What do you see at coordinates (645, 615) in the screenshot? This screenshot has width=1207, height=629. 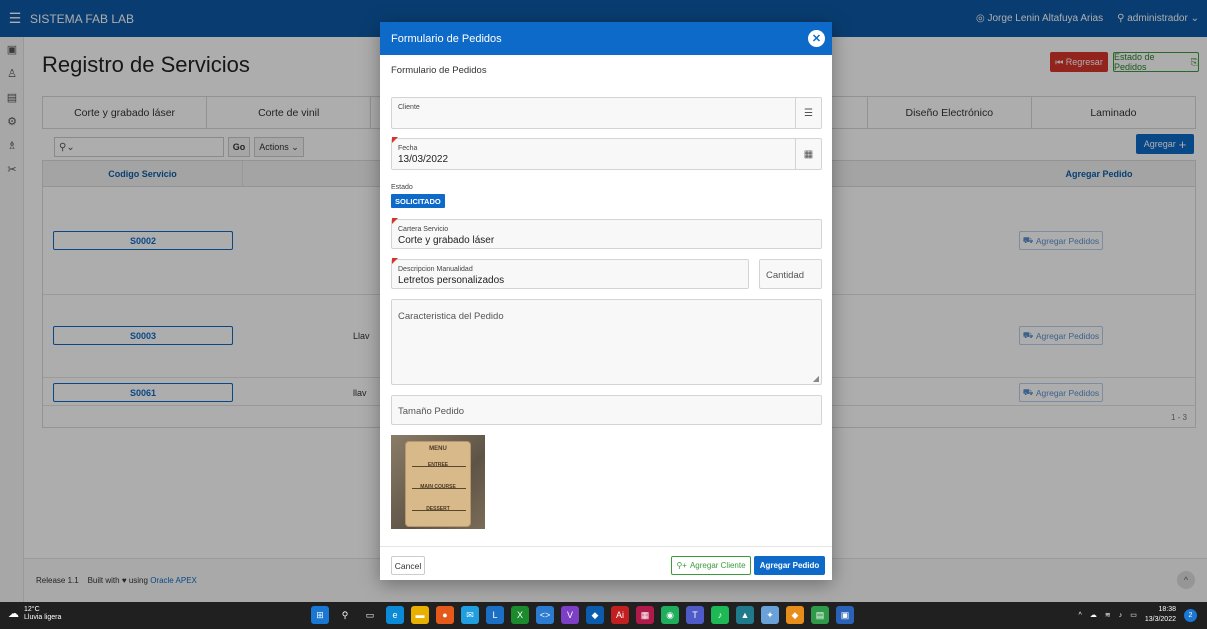 I see `app-red-icon: ▦` at bounding box center [645, 615].